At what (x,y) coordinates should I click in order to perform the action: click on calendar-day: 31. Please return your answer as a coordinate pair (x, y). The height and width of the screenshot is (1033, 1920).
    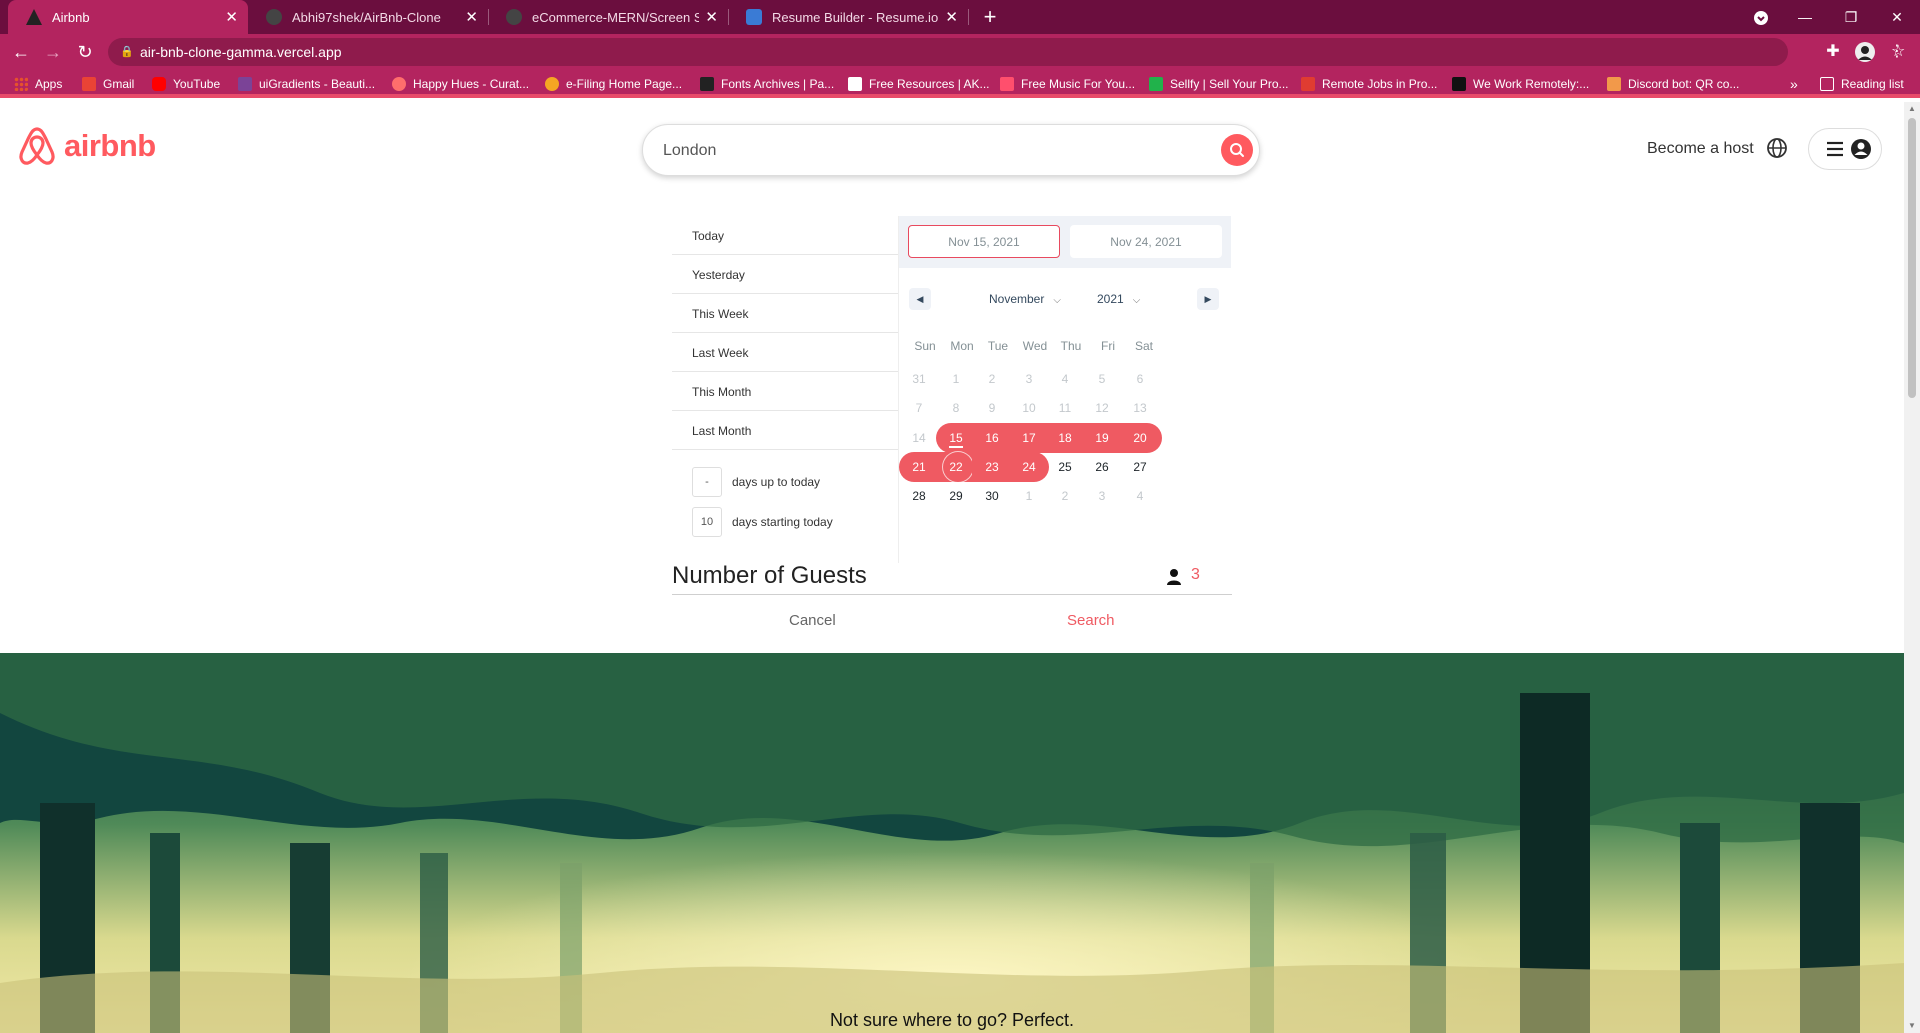
    Looking at the image, I should click on (919, 379).